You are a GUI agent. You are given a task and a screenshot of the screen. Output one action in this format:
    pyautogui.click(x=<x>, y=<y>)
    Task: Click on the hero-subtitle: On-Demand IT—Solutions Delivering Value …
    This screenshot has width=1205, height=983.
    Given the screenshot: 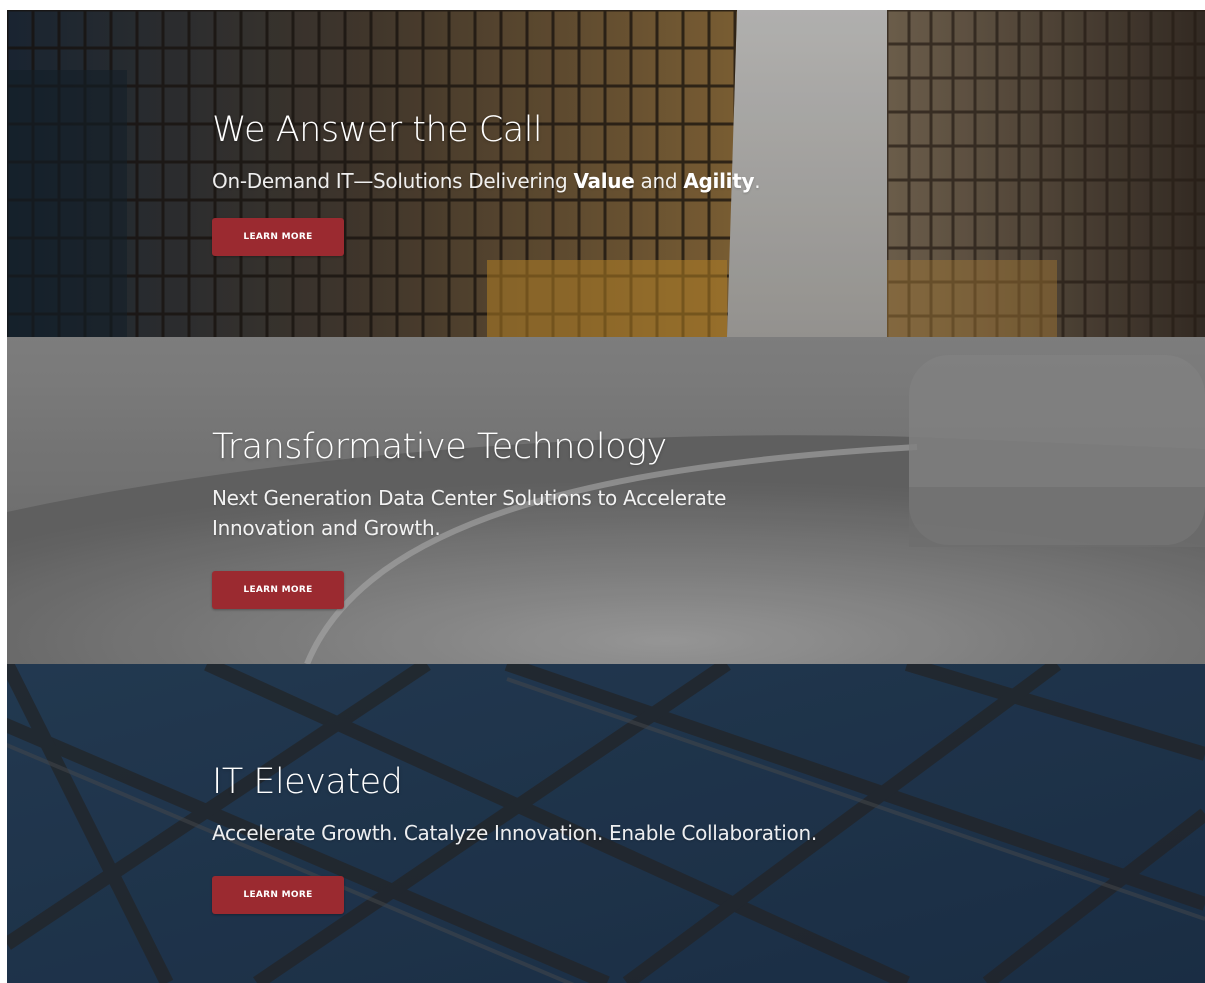 What is the action you would take?
    pyautogui.click(x=608, y=181)
    